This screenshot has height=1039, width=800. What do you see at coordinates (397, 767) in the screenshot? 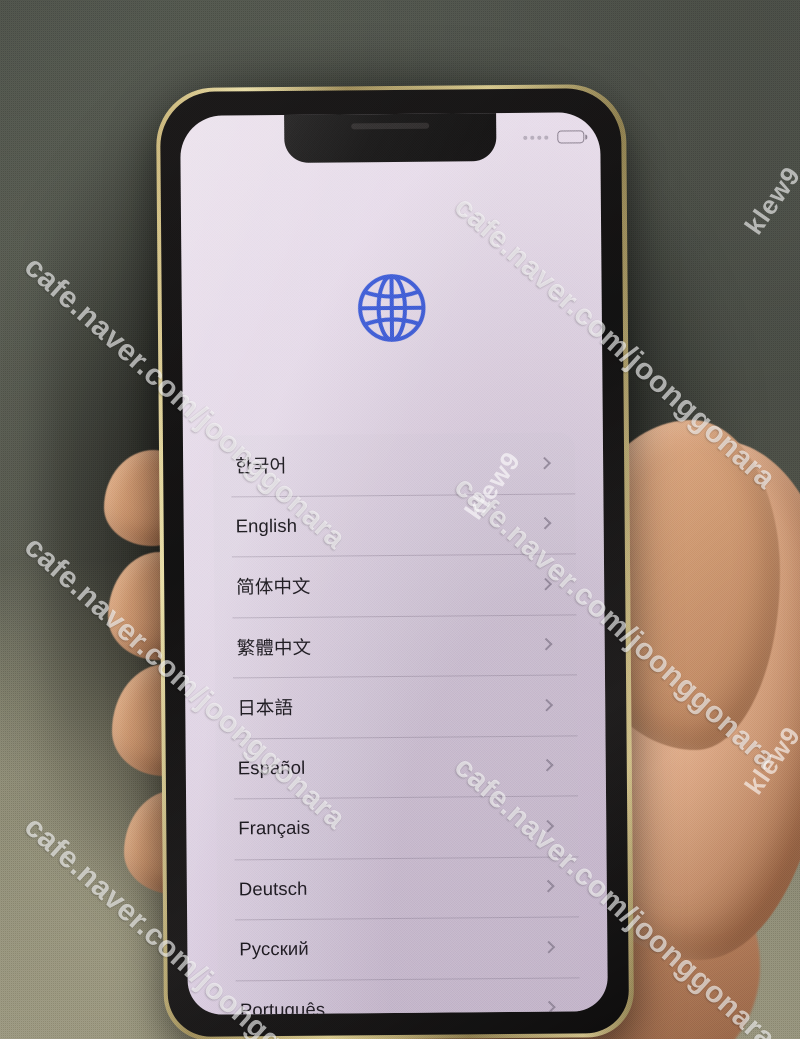
I see `list-item: Español` at bounding box center [397, 767].